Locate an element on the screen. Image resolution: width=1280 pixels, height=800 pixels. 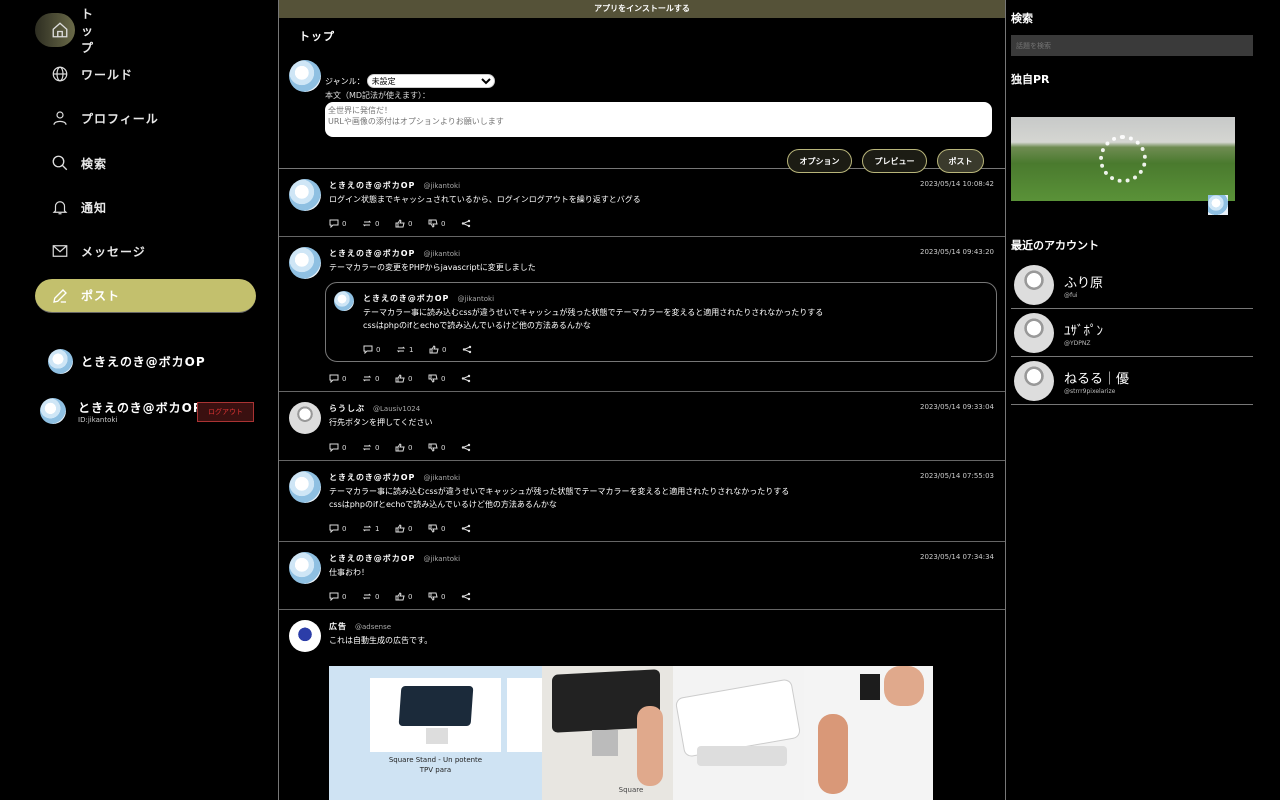
ad-author-name: 広告 is located at coordinates (338, 626).